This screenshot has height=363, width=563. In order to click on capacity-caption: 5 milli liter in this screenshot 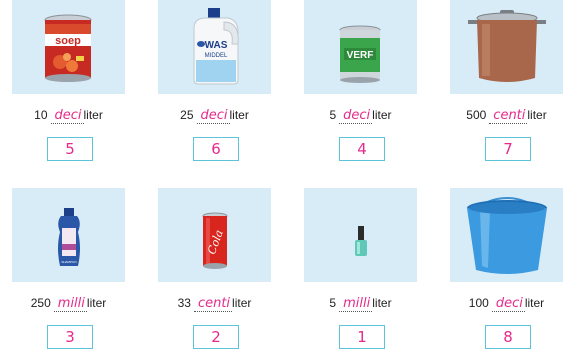, I will do `click(360, 303)`.